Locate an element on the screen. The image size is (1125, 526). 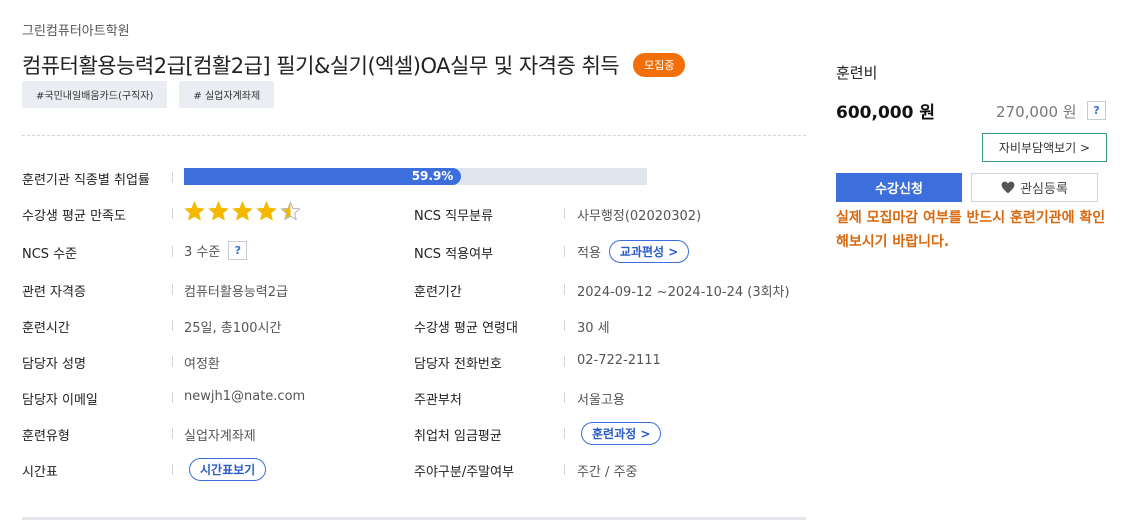
course-title: 컴퓨터활용능력2급[컴활2급] 필기&실기(엑셀)OA실무 및 자격증 취득 is located at coordinates (321, 66).